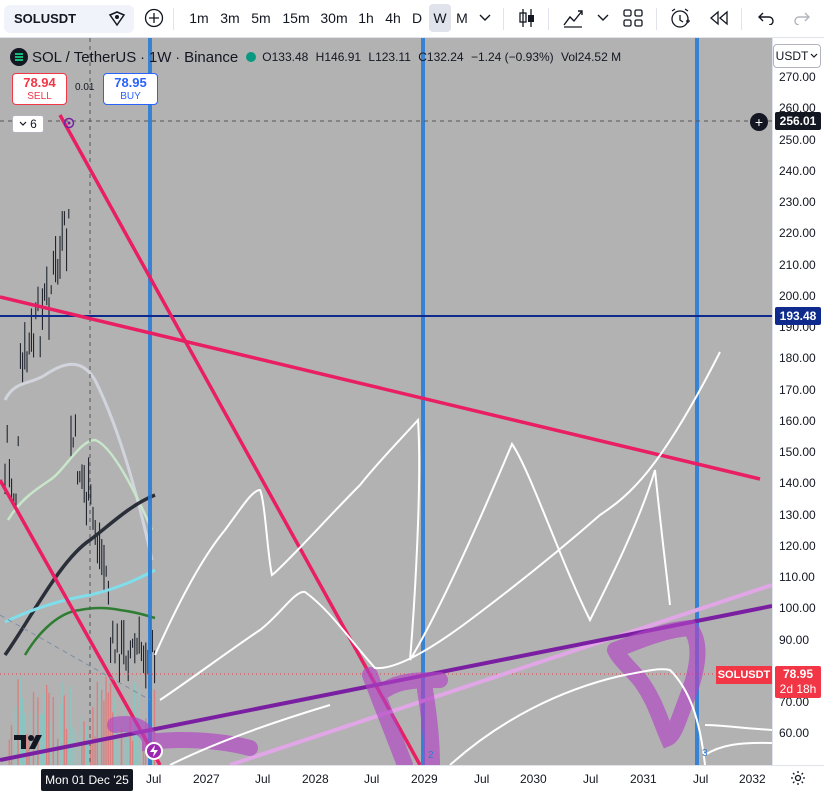 The height and width of the screenshot is (794, 824). Describe the element at coordinates (230, 18) in the screenshot. I see `interval-3m: 3m` at that location.